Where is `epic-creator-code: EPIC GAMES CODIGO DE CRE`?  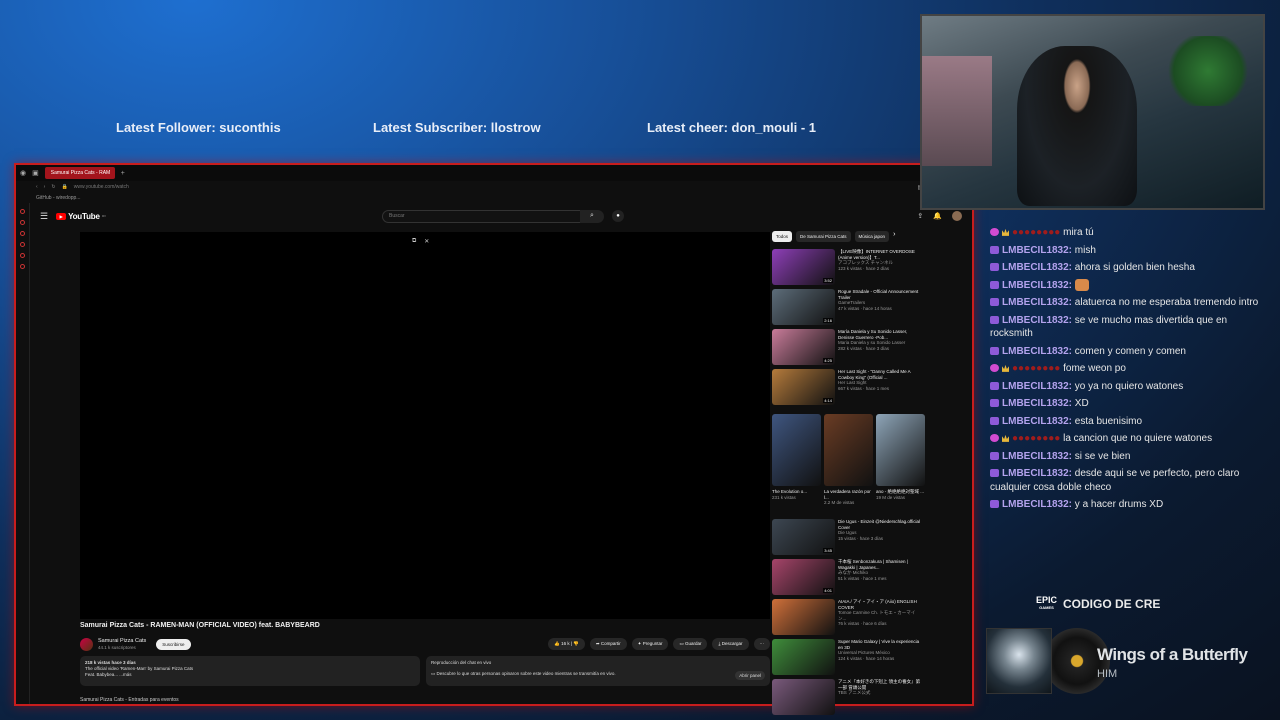
epic-creator-code: EPIC GAMES CODIGO DE CRE is located at coordinates (1098, 604).